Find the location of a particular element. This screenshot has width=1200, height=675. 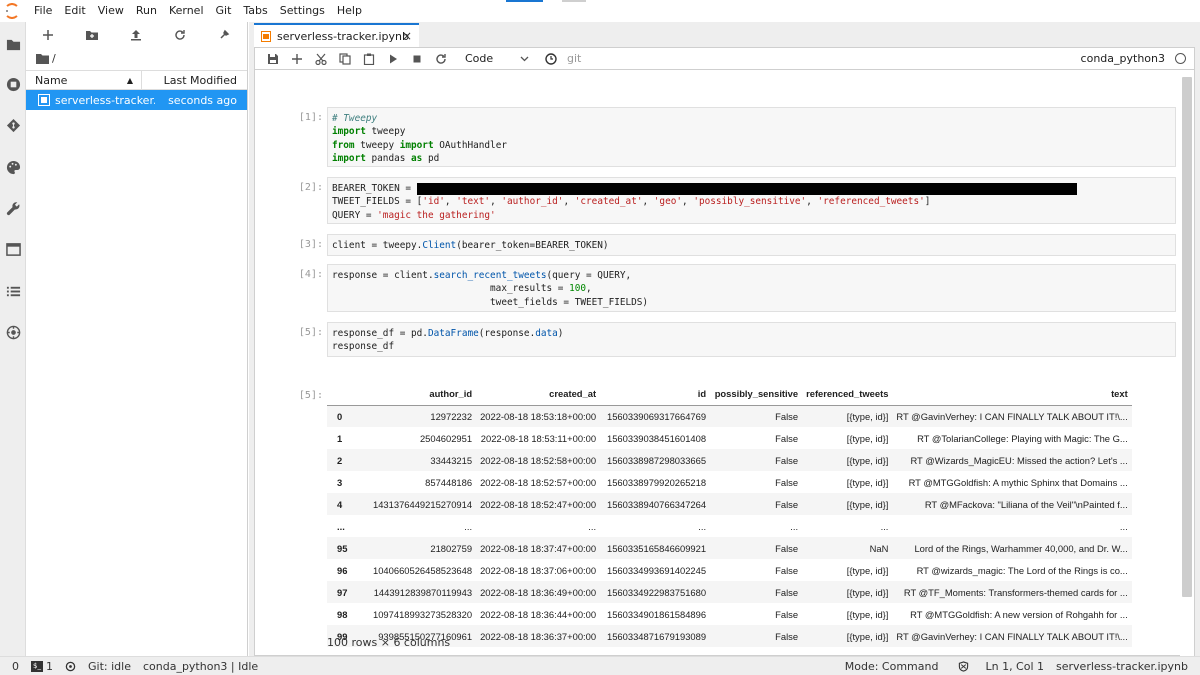

column-name-header: Name ▲ is located at coordinates (84, 80).